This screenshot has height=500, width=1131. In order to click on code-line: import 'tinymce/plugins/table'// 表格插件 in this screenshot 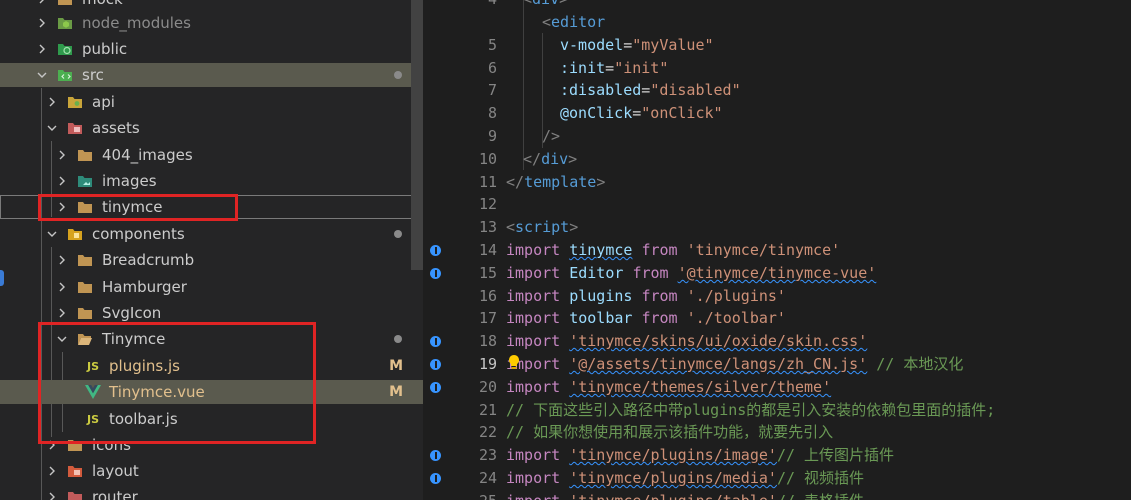, I will do `click(685, 495)`.